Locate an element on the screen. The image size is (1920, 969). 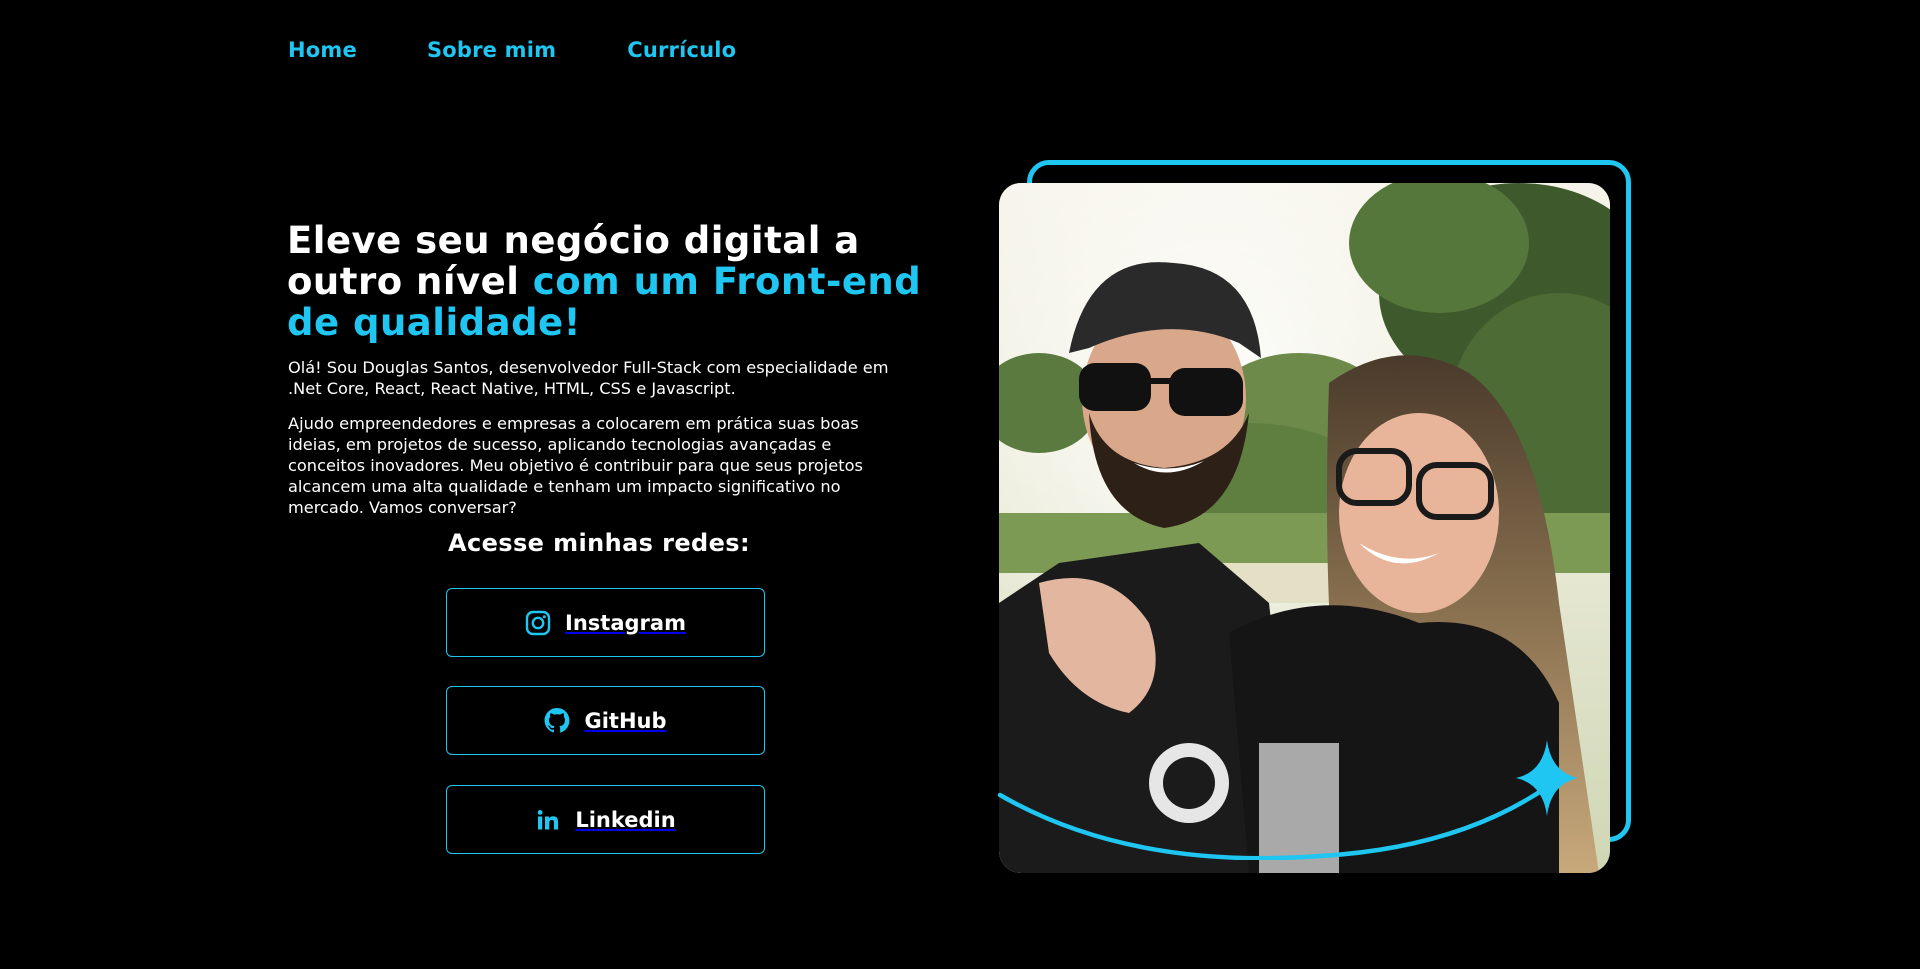
github-icon is located at coordinates (557, 721).